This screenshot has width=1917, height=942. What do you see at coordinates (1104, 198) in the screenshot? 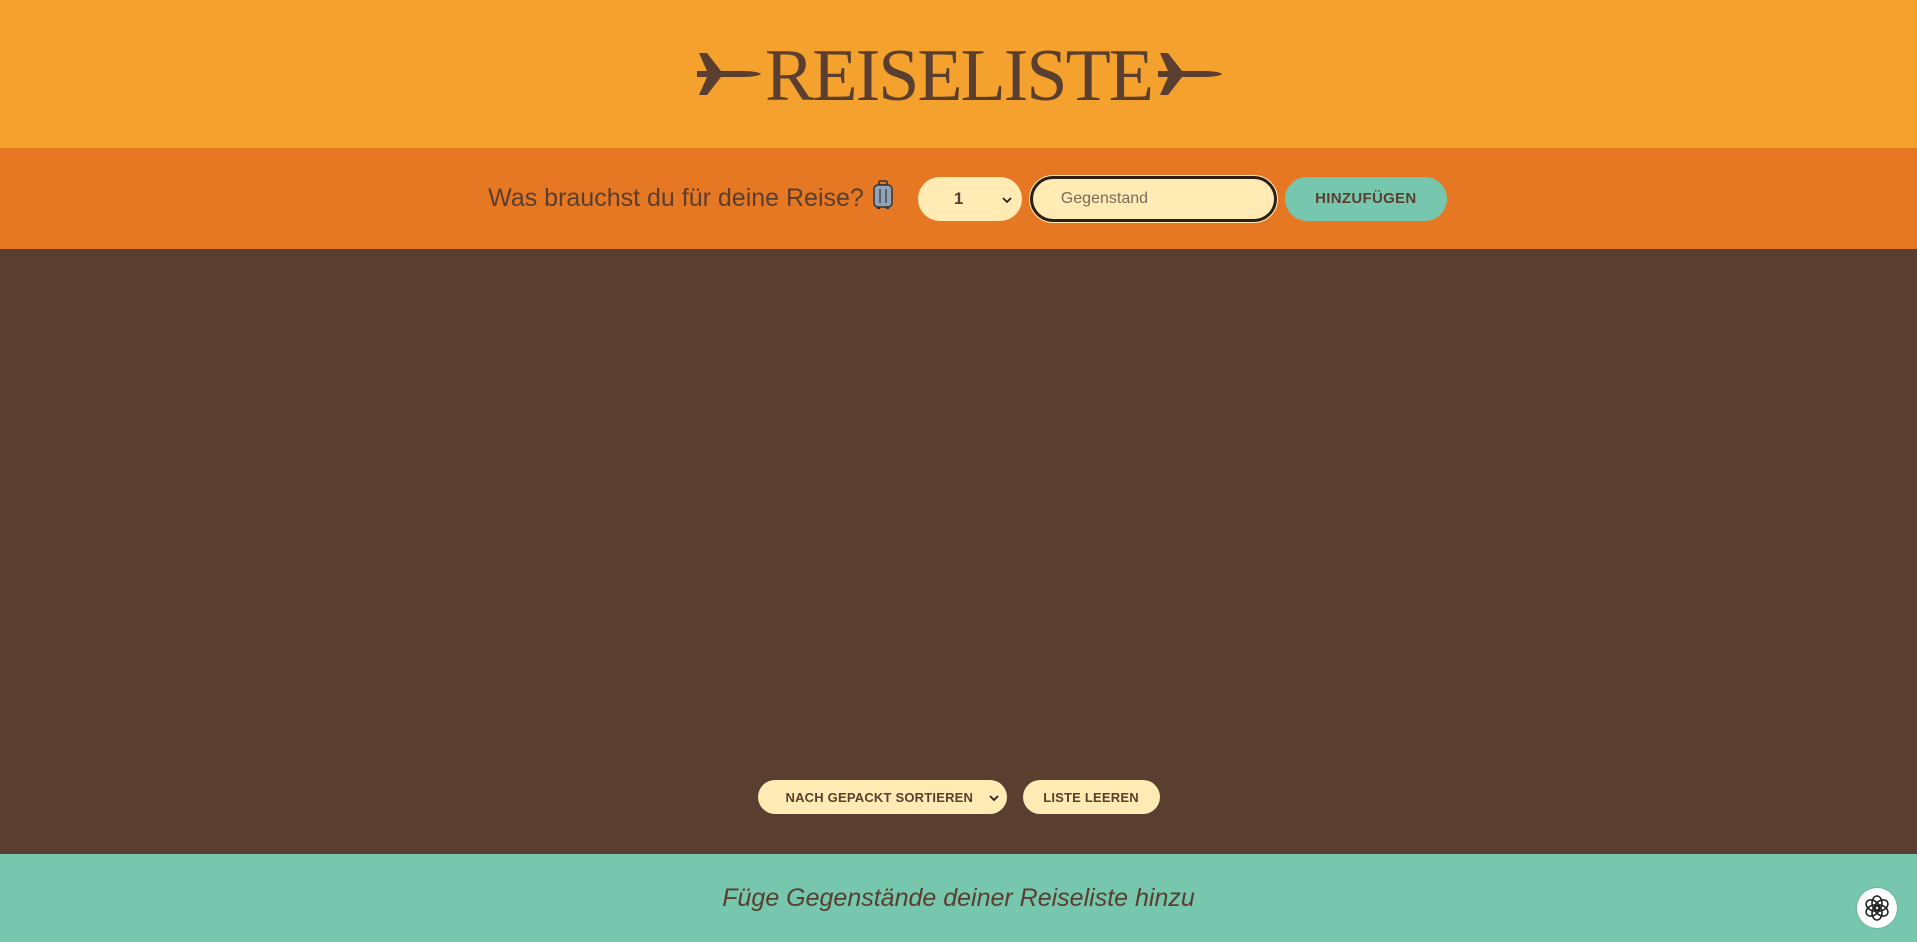
I see `item-input-placeholder: Gegenstand` at bounding box center [1104, 198].